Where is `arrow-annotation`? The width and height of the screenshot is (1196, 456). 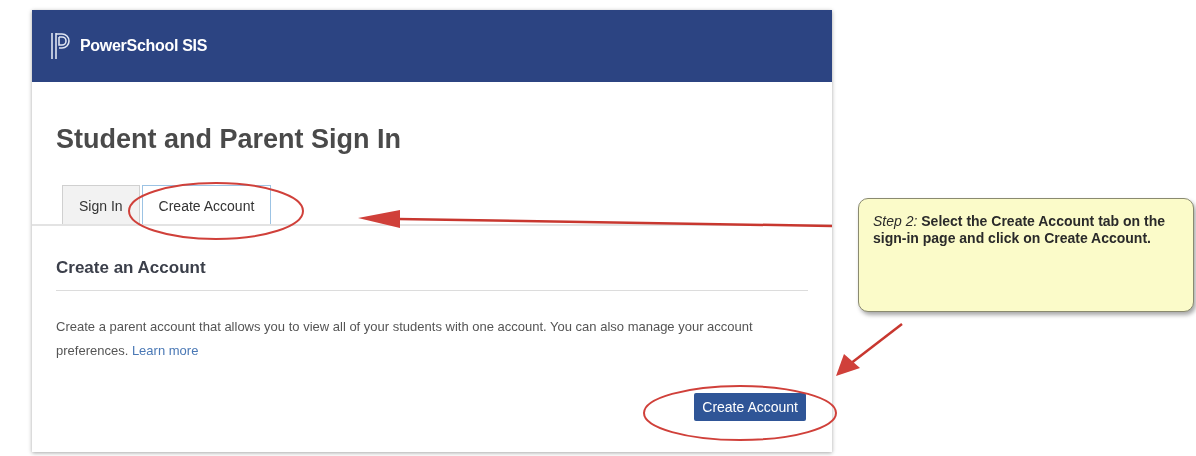 arrow-annotation is located at coordinates (870, 349).